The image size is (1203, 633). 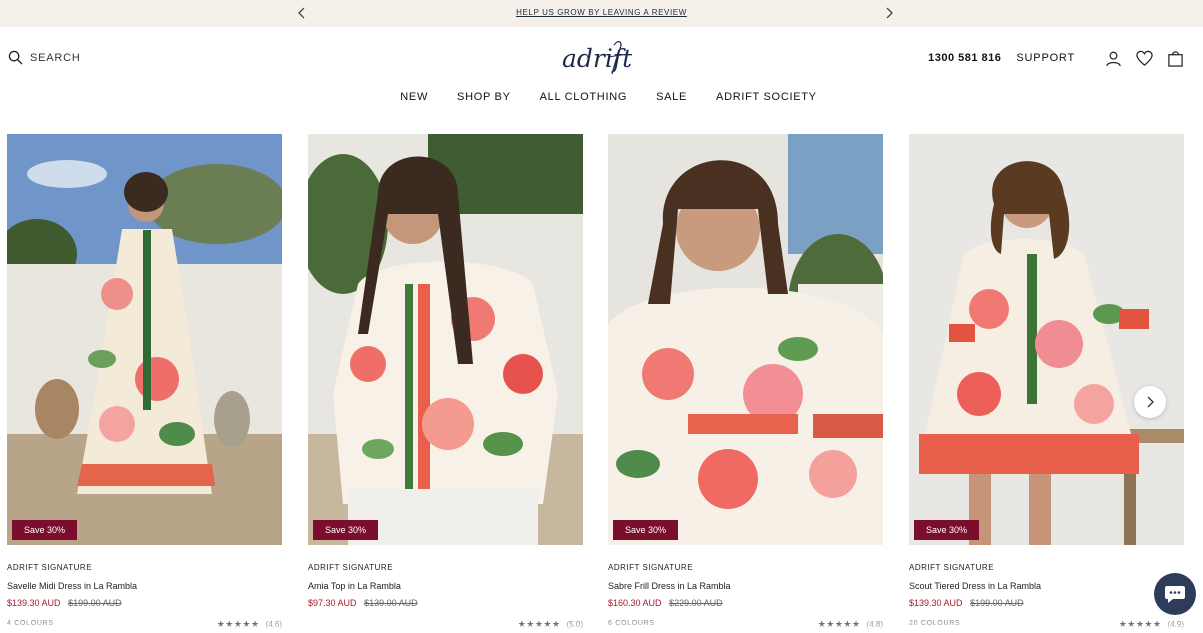 I want to click on heart-icon, so click(x=1144, y=58).